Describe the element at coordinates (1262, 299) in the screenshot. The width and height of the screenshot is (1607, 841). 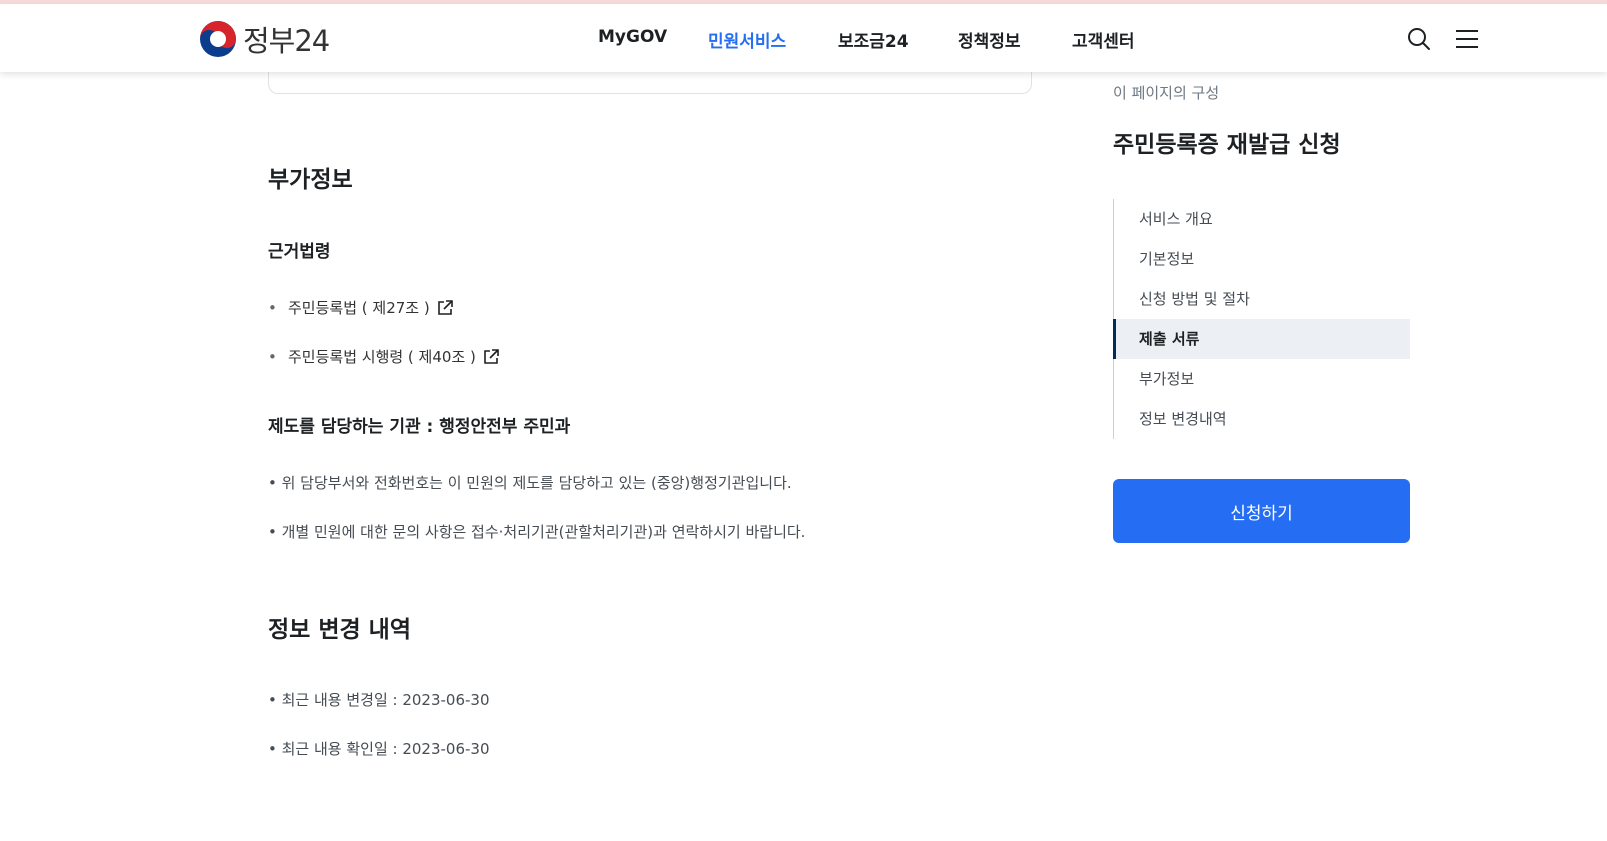
I see `toc-item-apply-method: 신청 방법 및 절차` at that location.